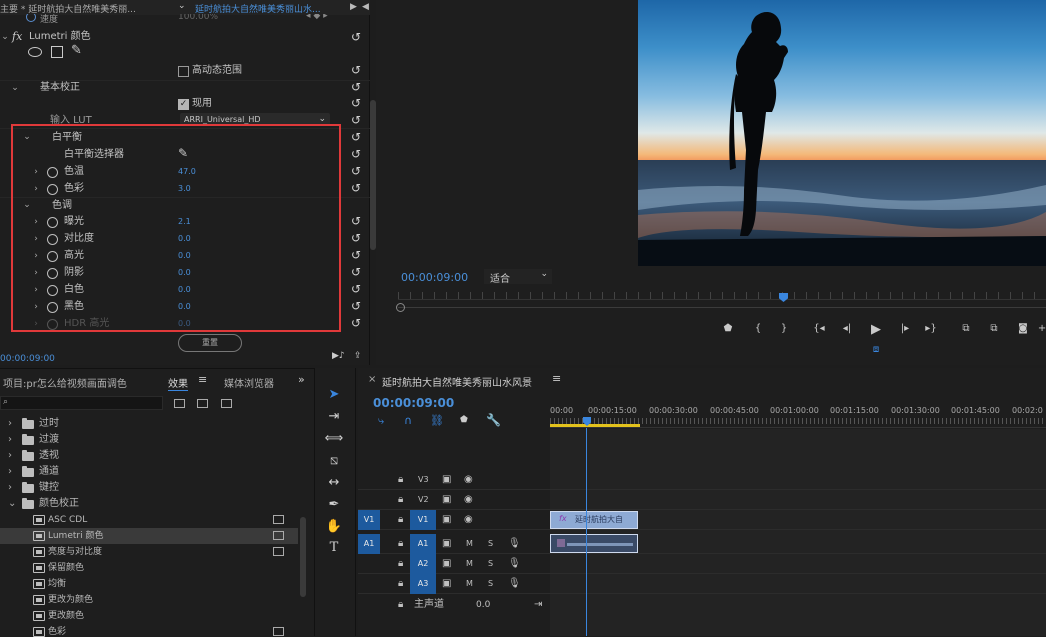 Image resolution: width=1046 pixels, height=637 pixels. I want to click on hand-tool-icon: ✋, so click(334, 526).